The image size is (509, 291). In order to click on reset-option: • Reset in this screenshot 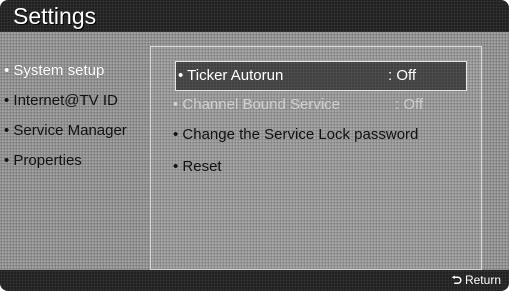, I will do `click(197, 167)`.